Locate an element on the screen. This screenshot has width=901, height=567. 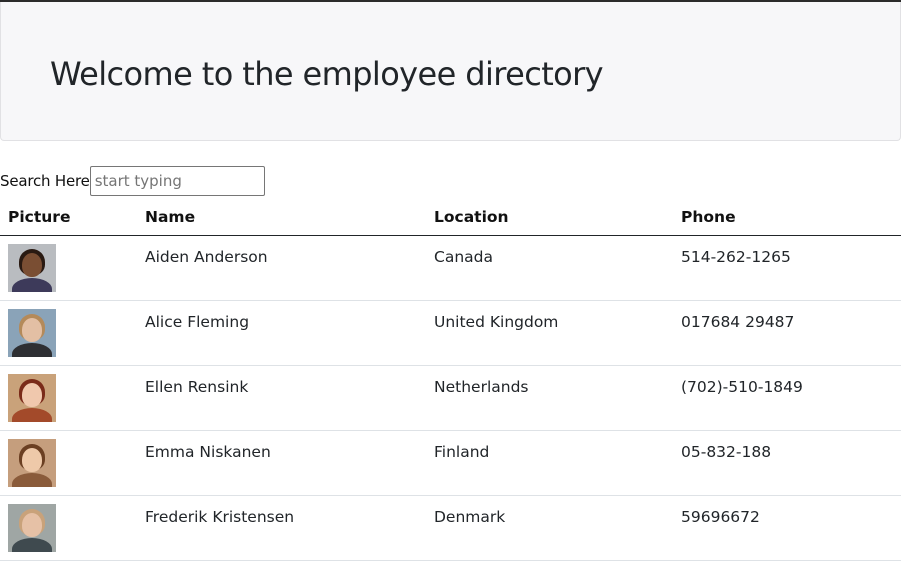
table-row: Alice Fleming United Kingdom 017684 29487 is located at coordinates (450, 333).